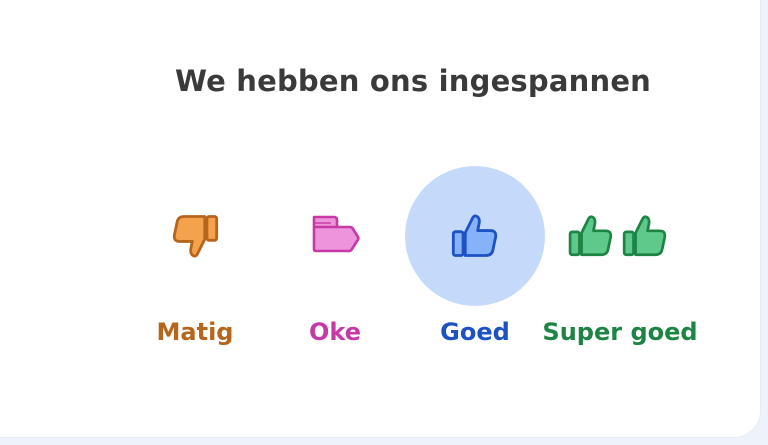 The width and height of the screenshot is (768, 445). I want to click on thumbs-down-icon, so click(195, 236).